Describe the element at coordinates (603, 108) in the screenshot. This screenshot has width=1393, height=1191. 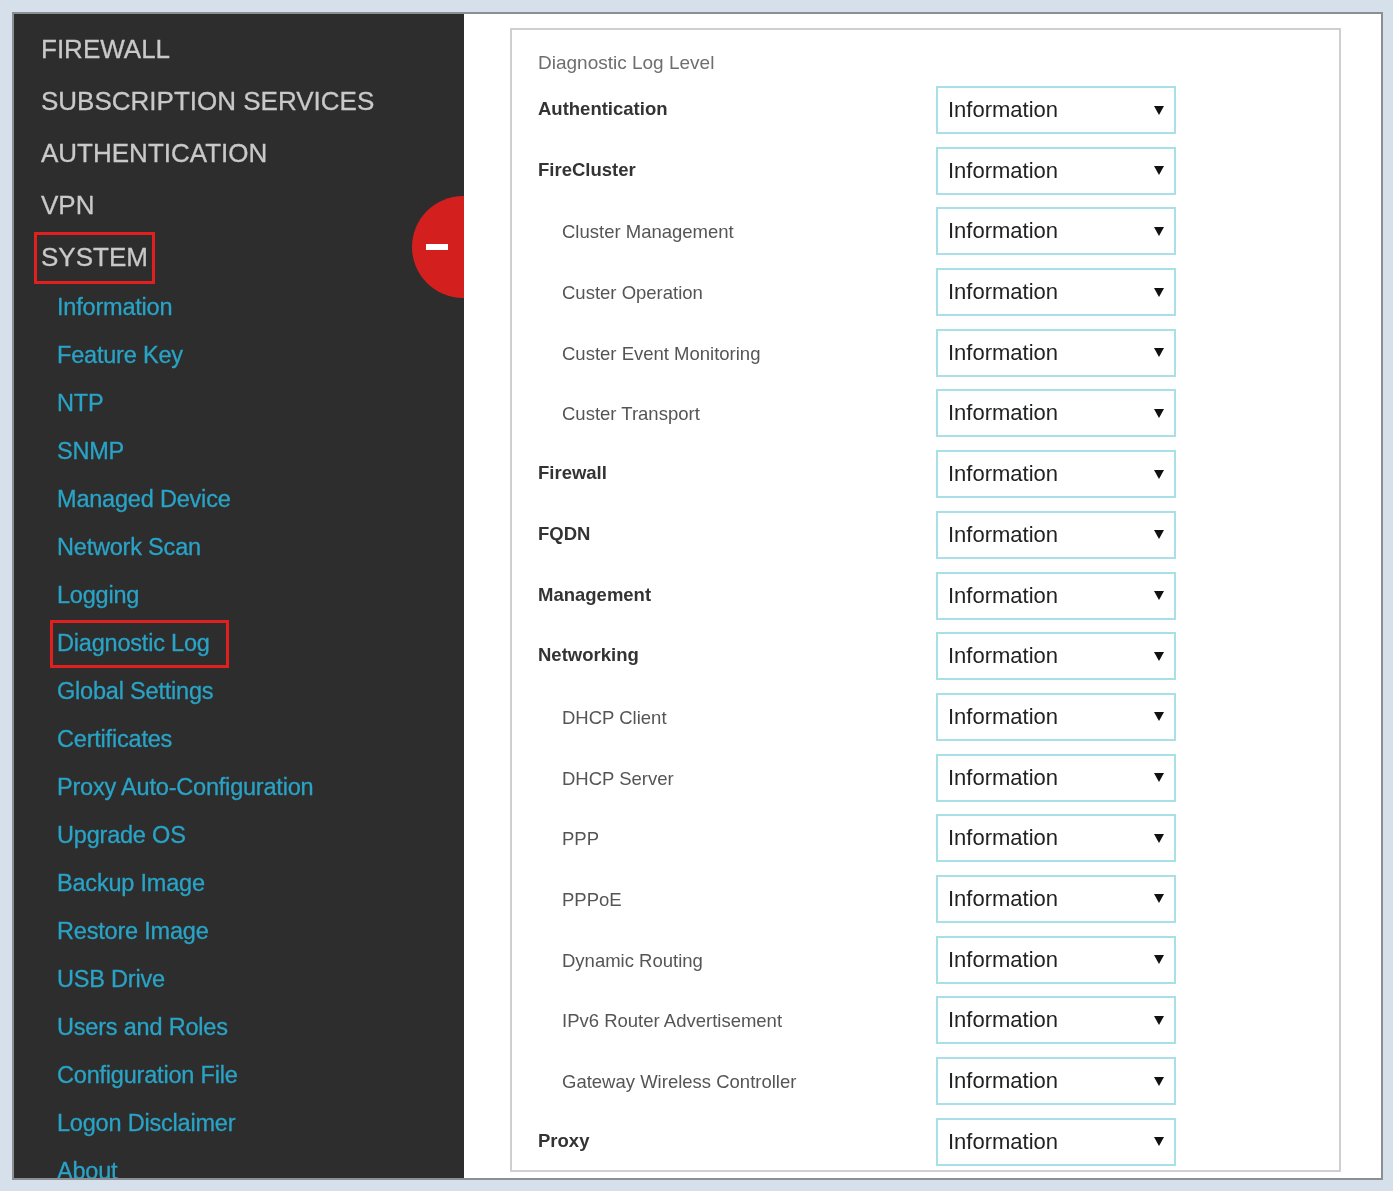
I see `setting-label: Authentication` at that location.